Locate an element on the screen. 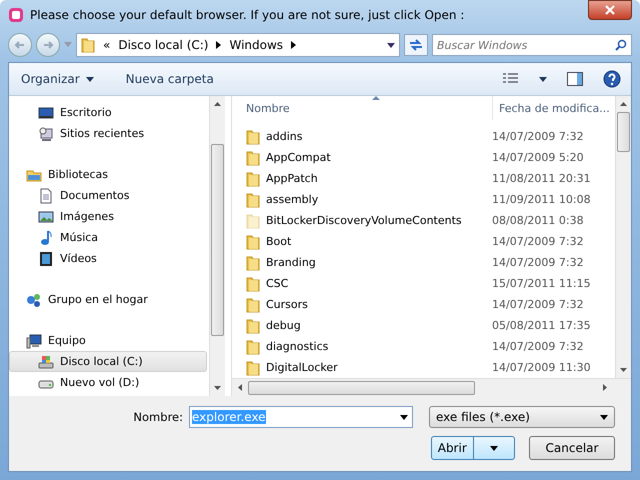 Image resolution: width=640 pixels, height=480 pixels. file-name: Boot is located at coordinates (359, 242).